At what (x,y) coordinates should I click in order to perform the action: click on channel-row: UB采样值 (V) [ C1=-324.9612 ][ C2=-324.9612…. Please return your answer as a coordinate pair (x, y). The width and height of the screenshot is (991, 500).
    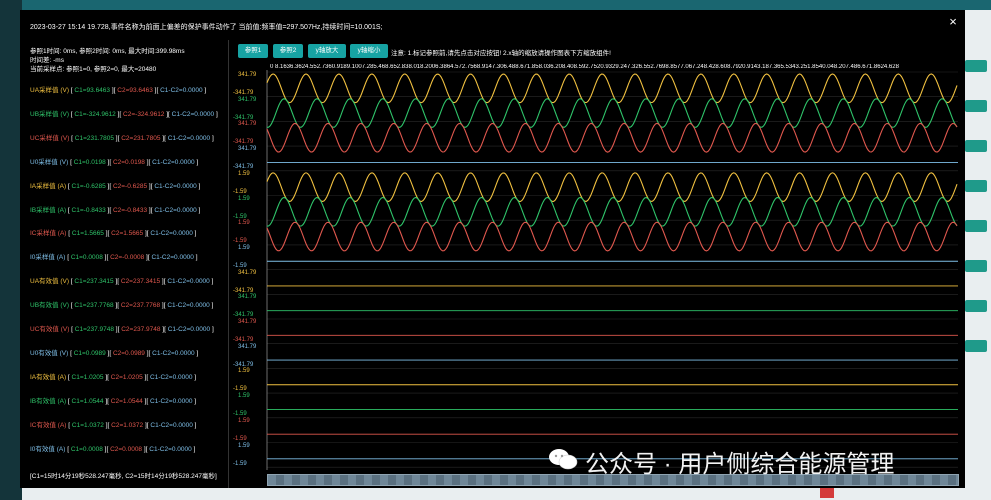
    Looking at the image, I should click on (124, 113).